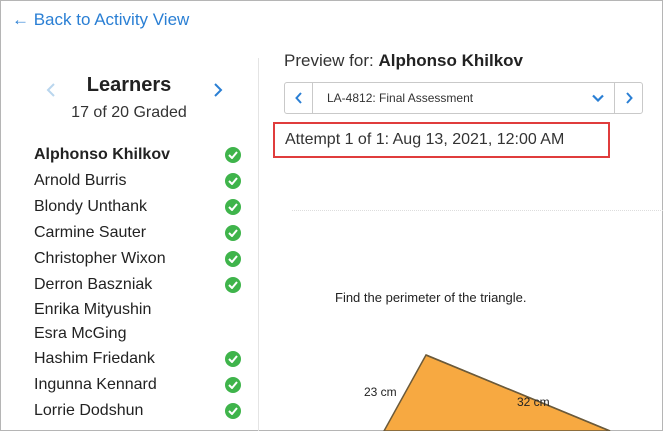 This screenshot has height=431, width=663. Describe the element at coordinates (80, 180) in the screenshot. I see `learner-name: Arnold Burris` at that location.